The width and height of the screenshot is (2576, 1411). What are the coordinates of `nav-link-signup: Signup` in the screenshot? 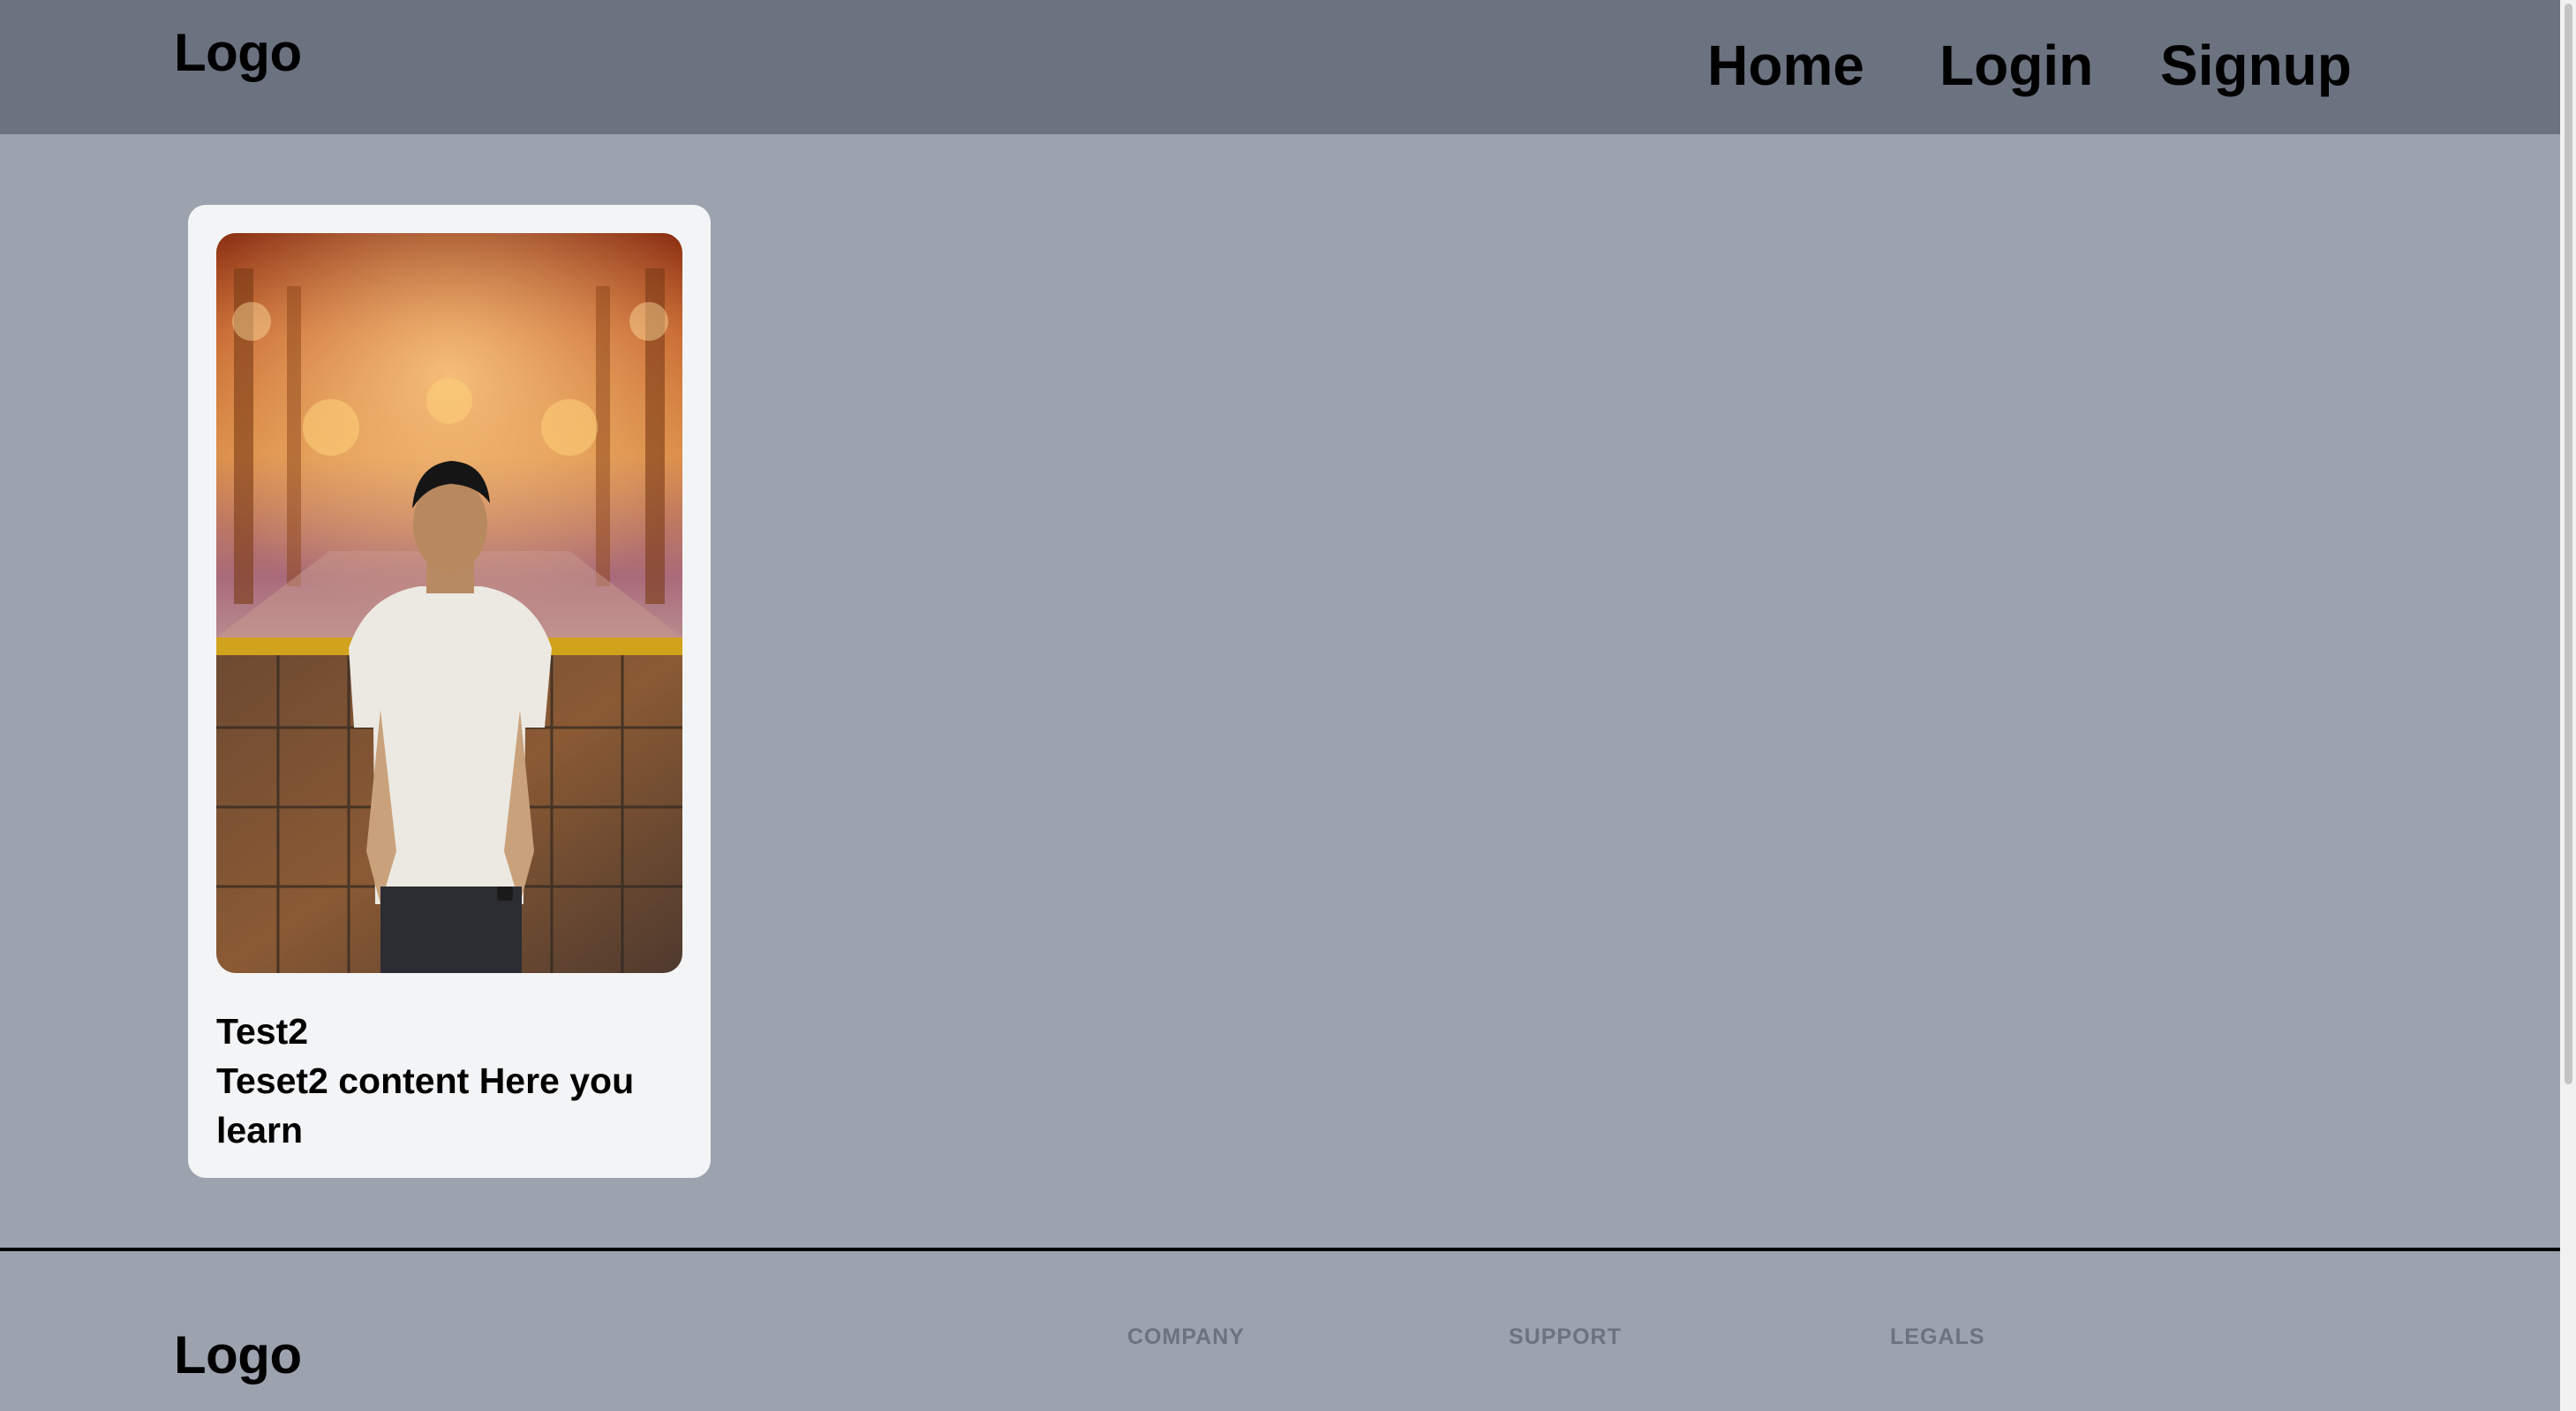 It's located at (2256, 66).